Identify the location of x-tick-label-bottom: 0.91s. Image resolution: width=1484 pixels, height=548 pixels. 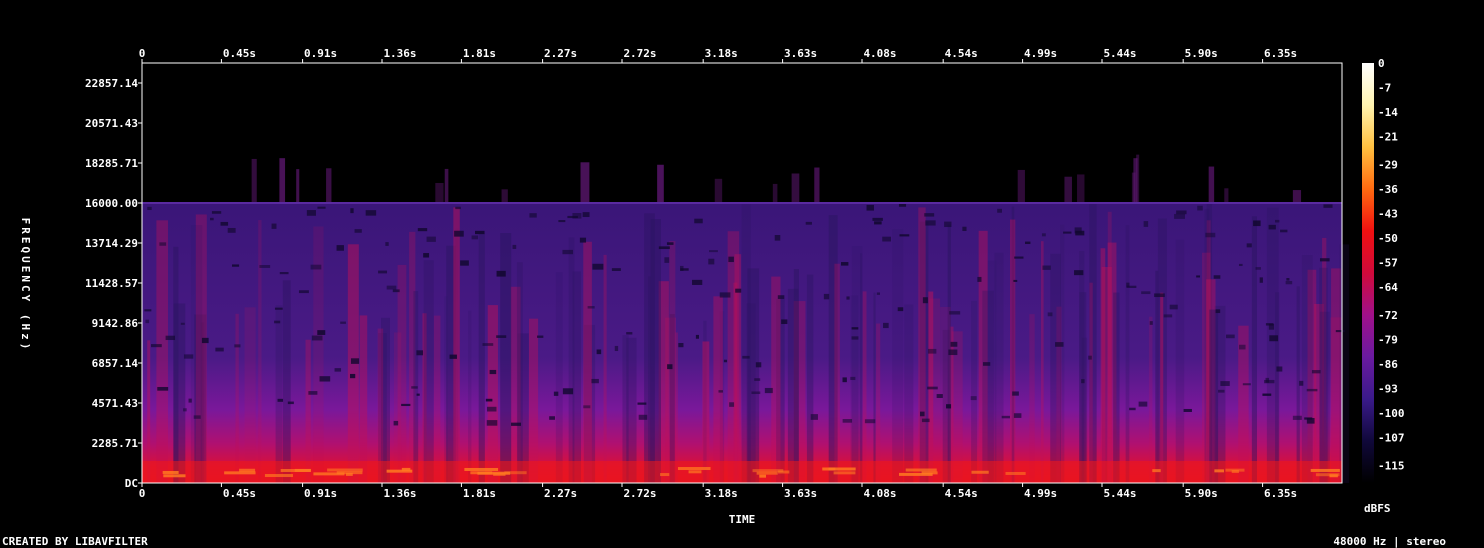
(320, 493).